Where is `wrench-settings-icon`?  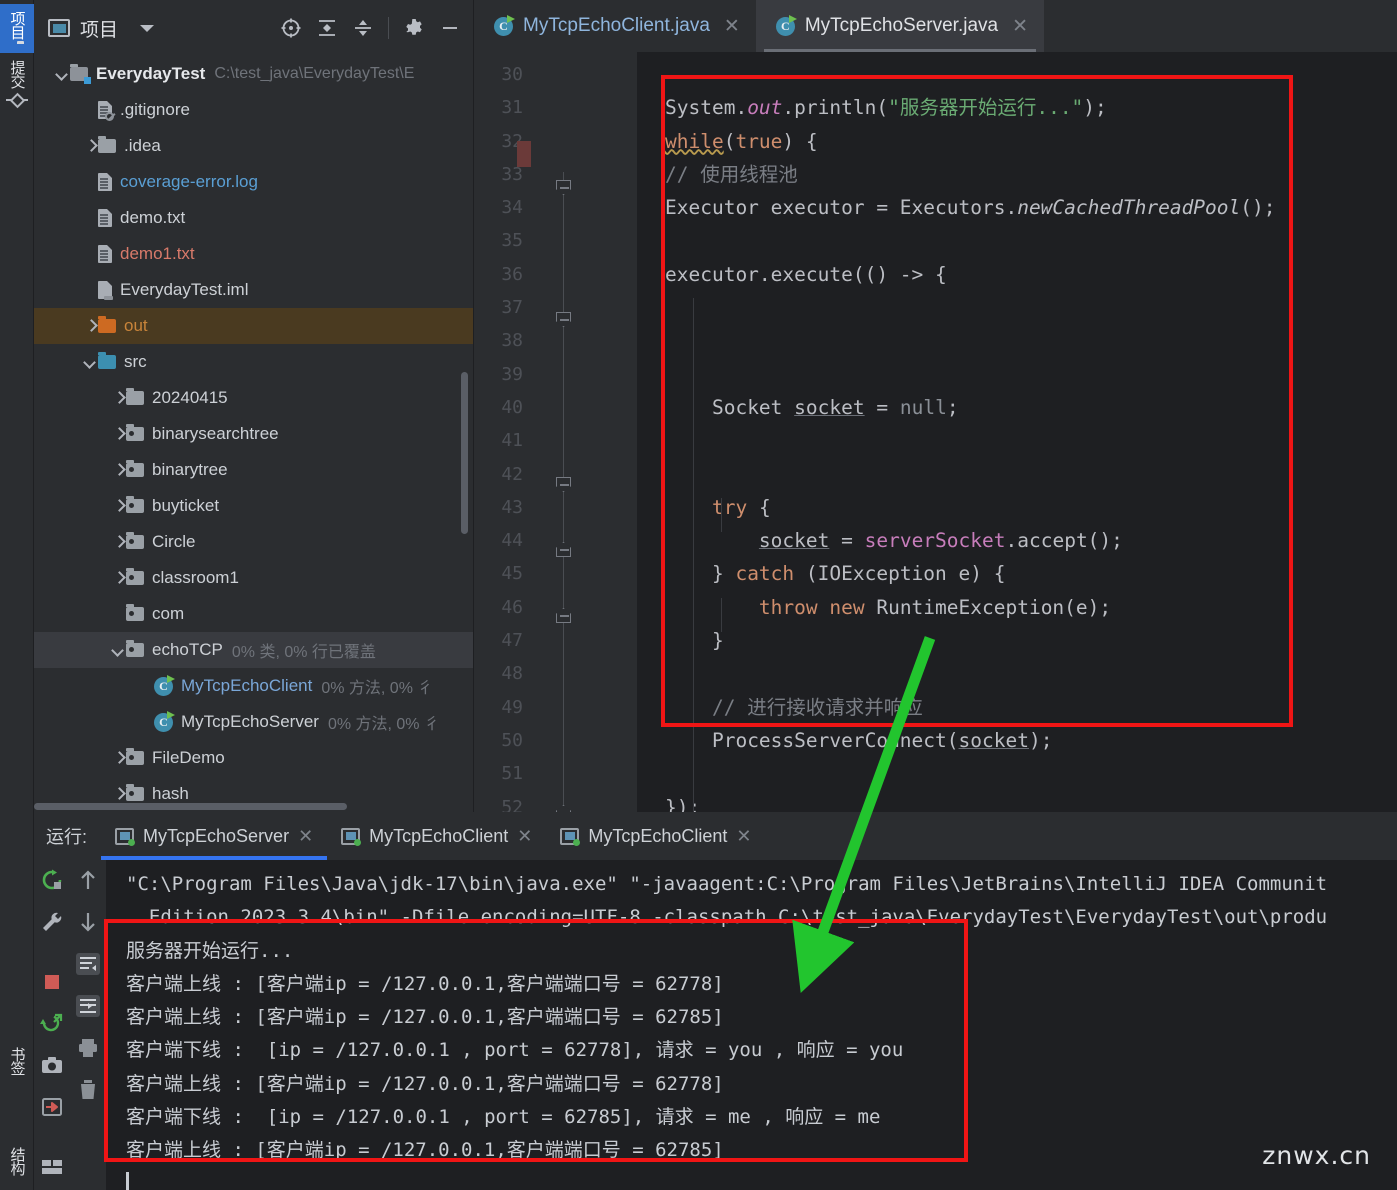
wrench-settings-icon is located at coordinates (52, 924).